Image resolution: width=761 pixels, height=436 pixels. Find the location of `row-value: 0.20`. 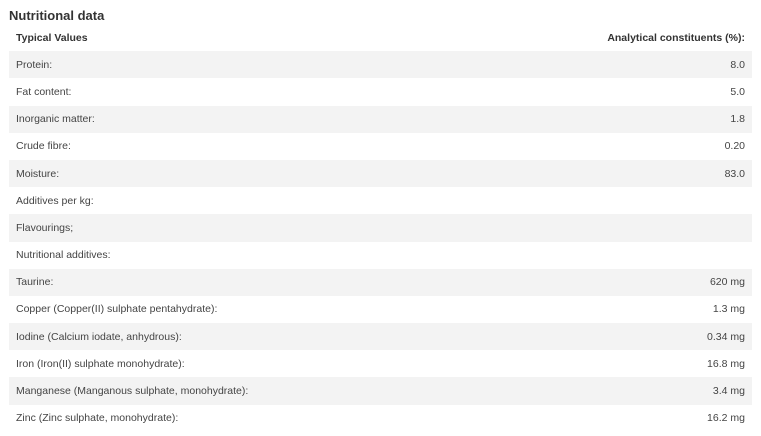

row-value: 0.20 is located at coordinates (640, 146).